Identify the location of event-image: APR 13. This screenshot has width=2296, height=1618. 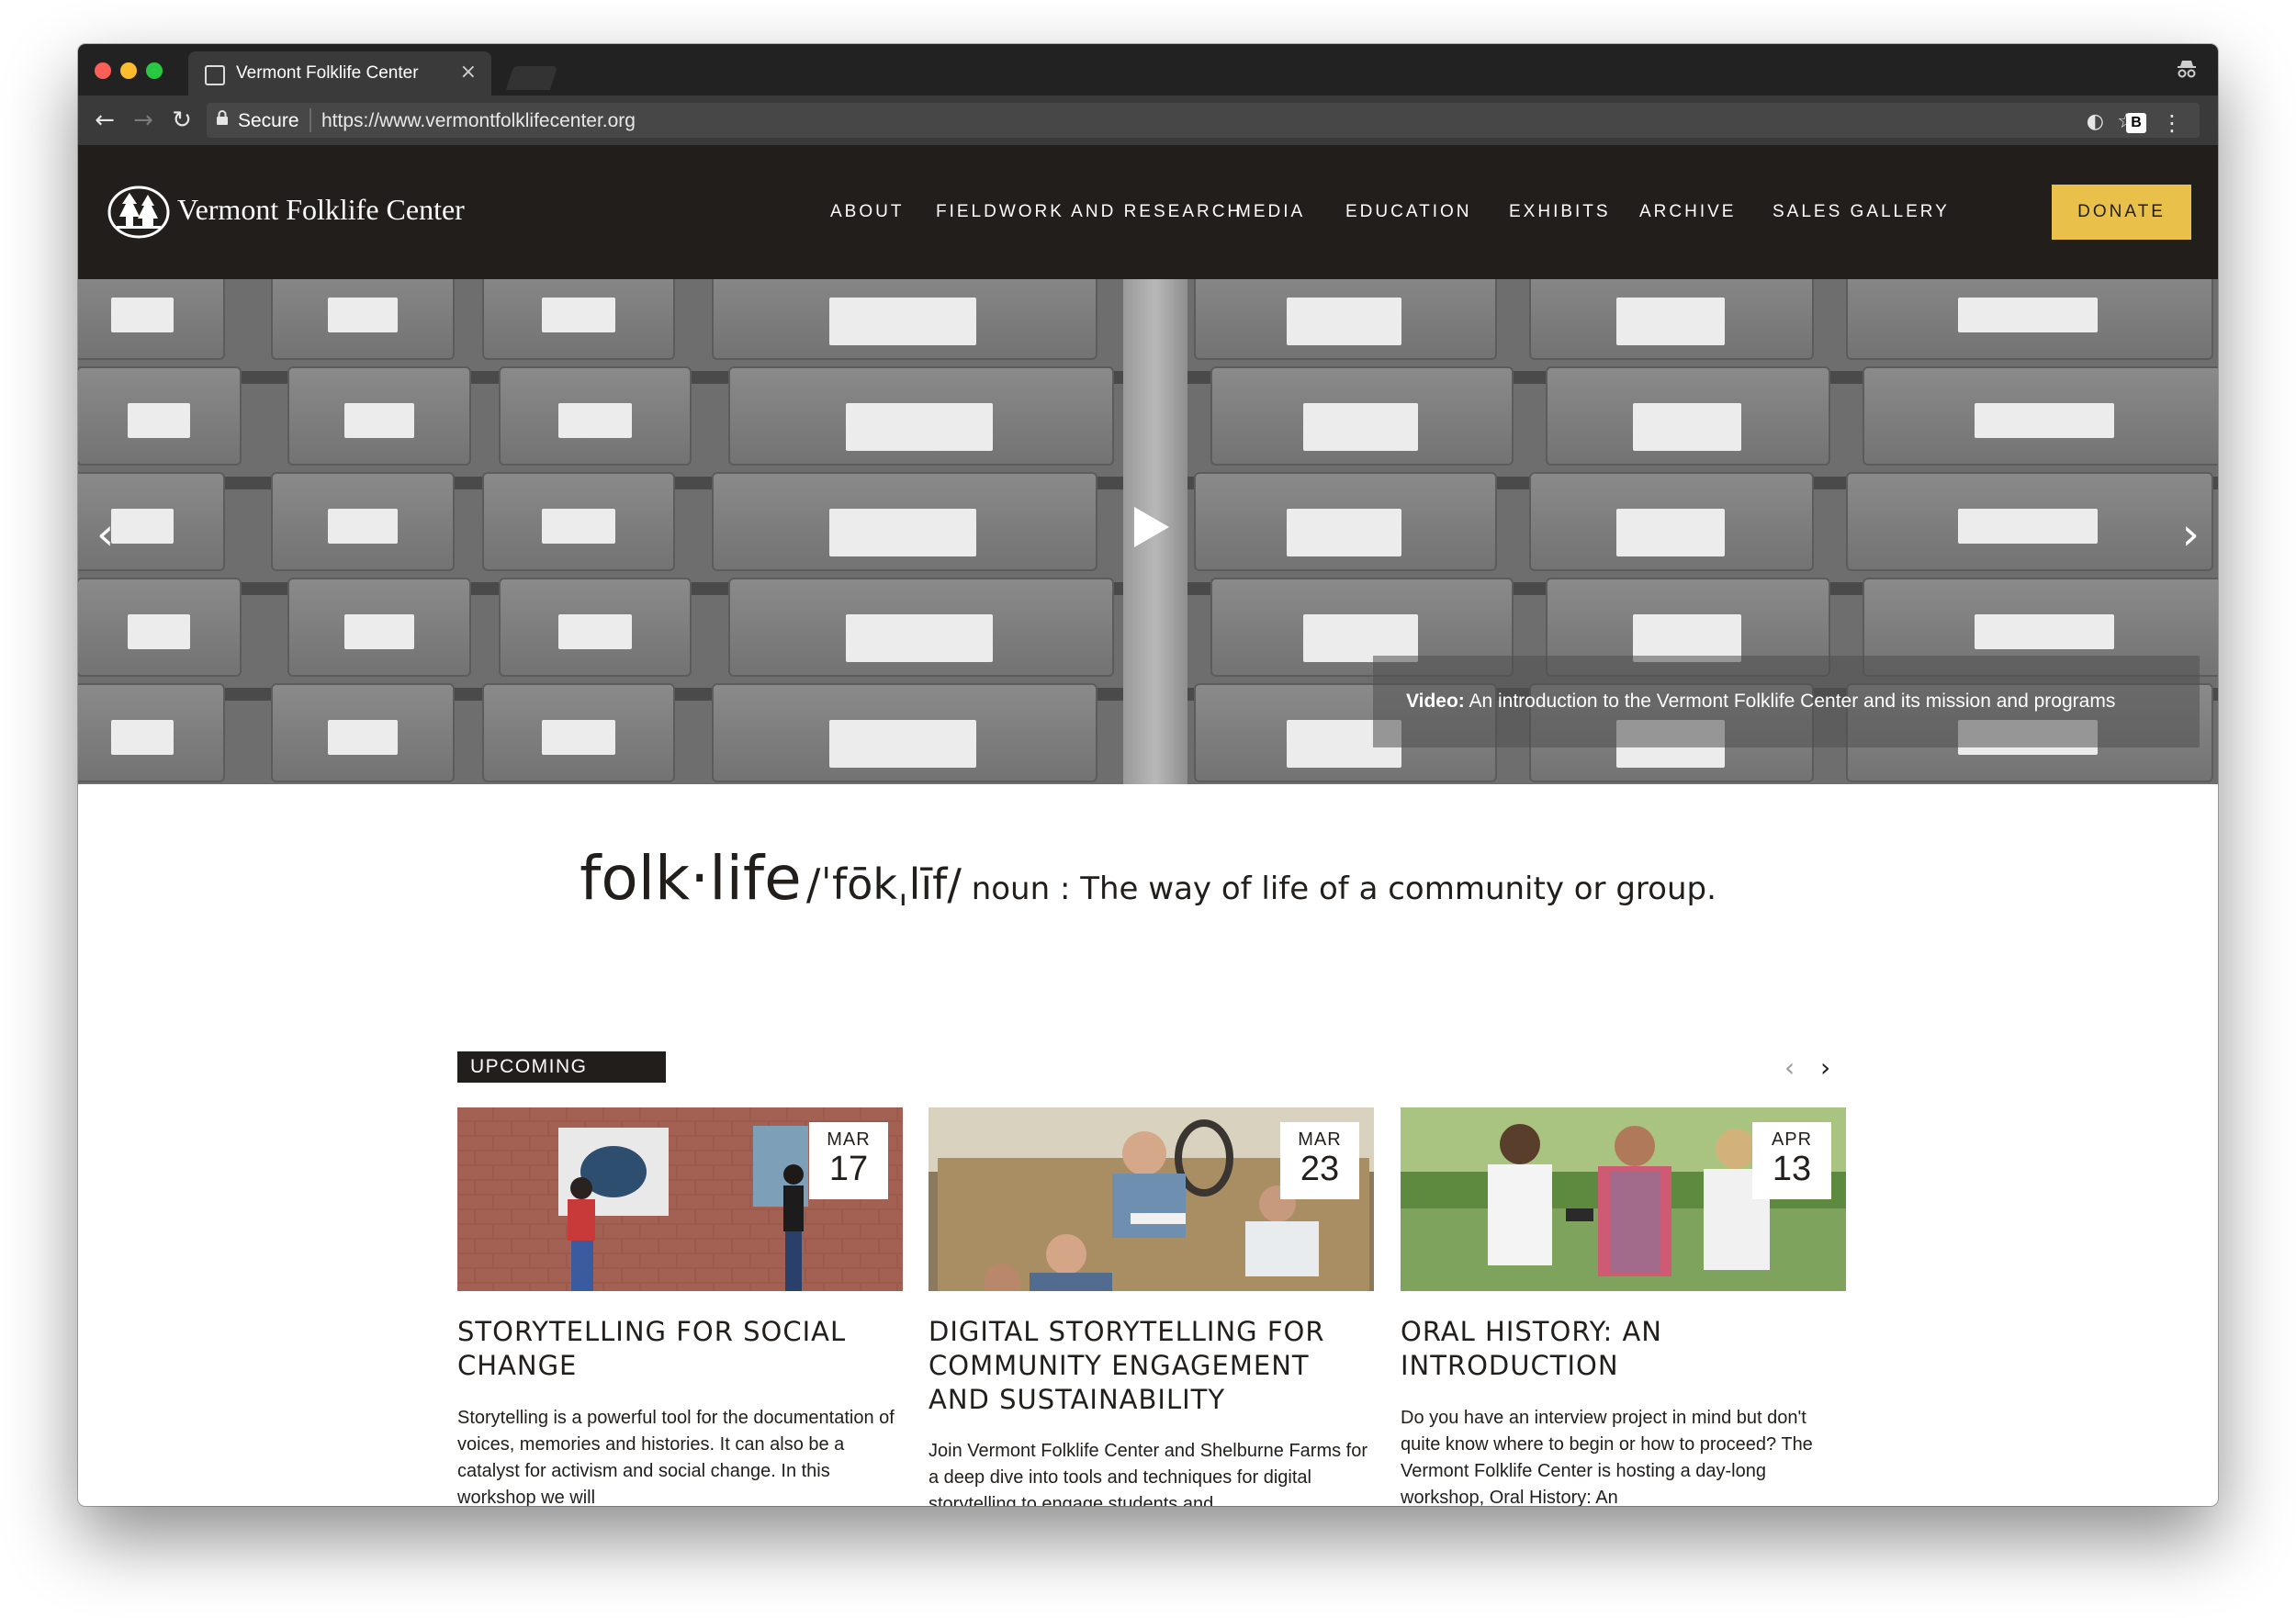
(1624, 1199).